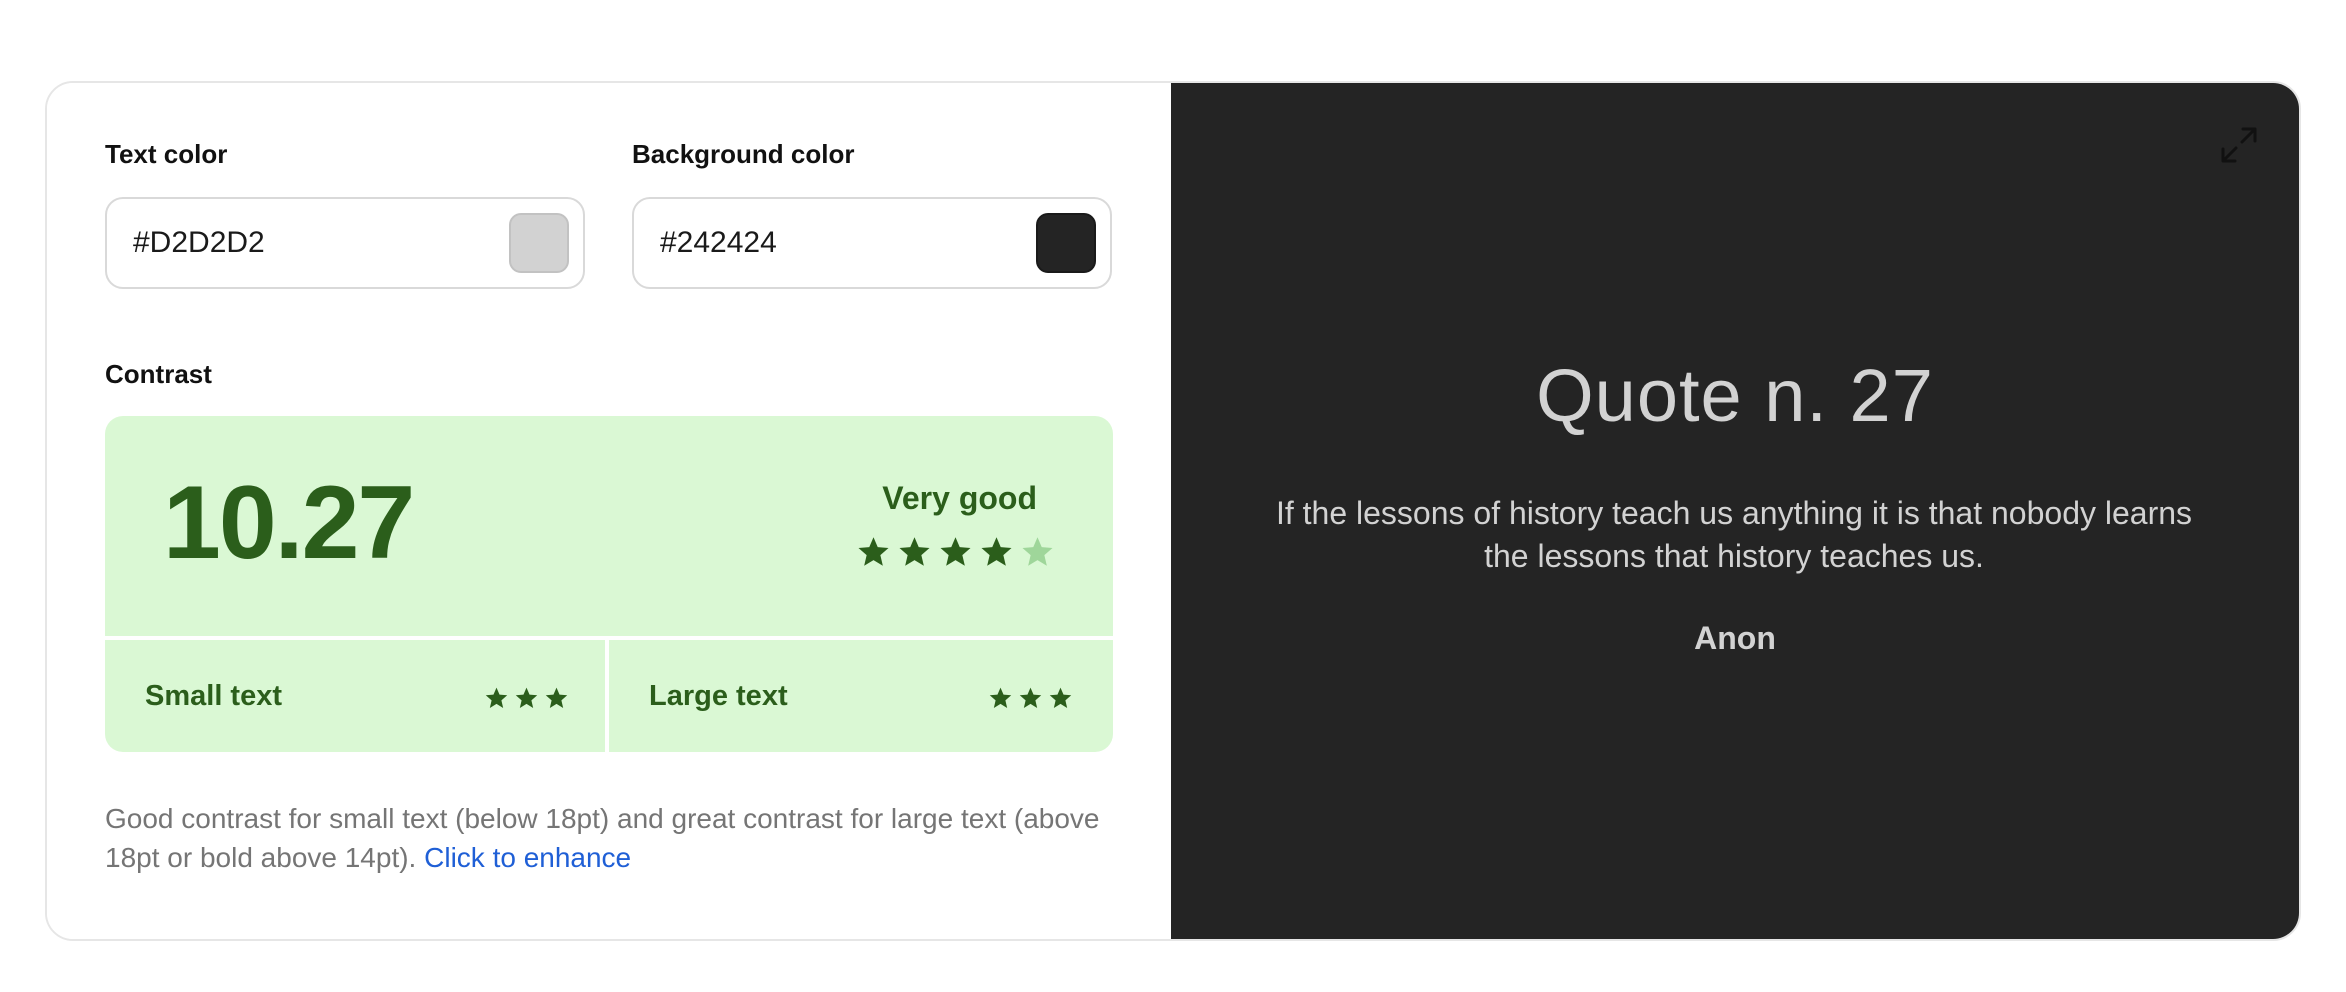 Image resolution: width=2346 pixels, height=992 pixels. Describe the element at coordinates (830, 243) in the screenshot. I see `background-color-input` at that location.